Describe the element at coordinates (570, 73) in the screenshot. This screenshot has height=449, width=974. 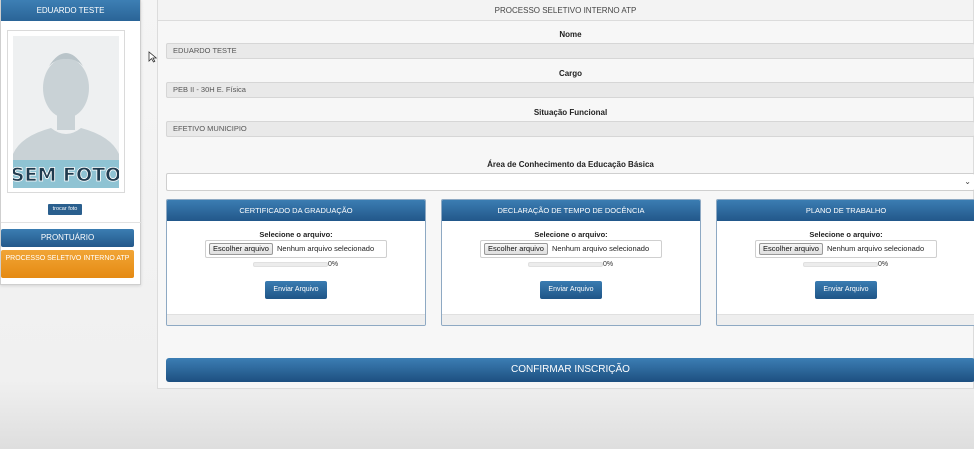
I see `cargo-label: Cargo` at that location.